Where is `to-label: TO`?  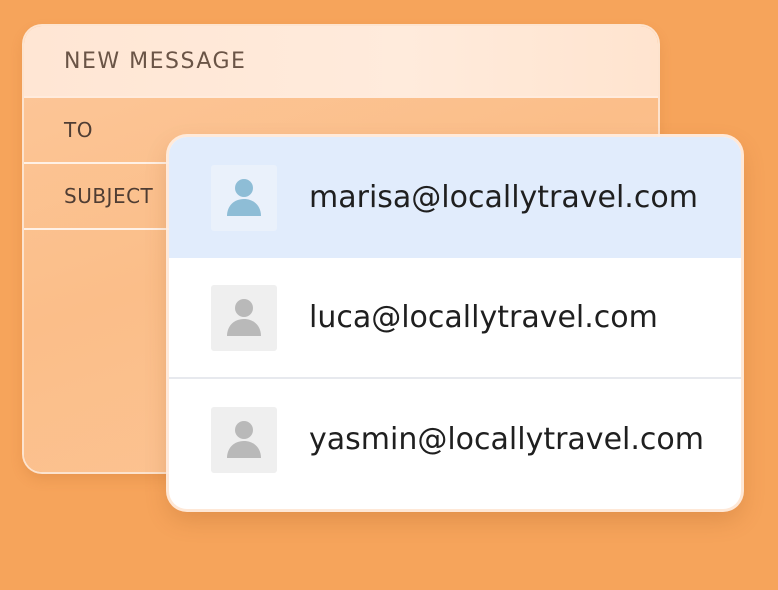
to-label: TO is located at coordinates (78, 130).